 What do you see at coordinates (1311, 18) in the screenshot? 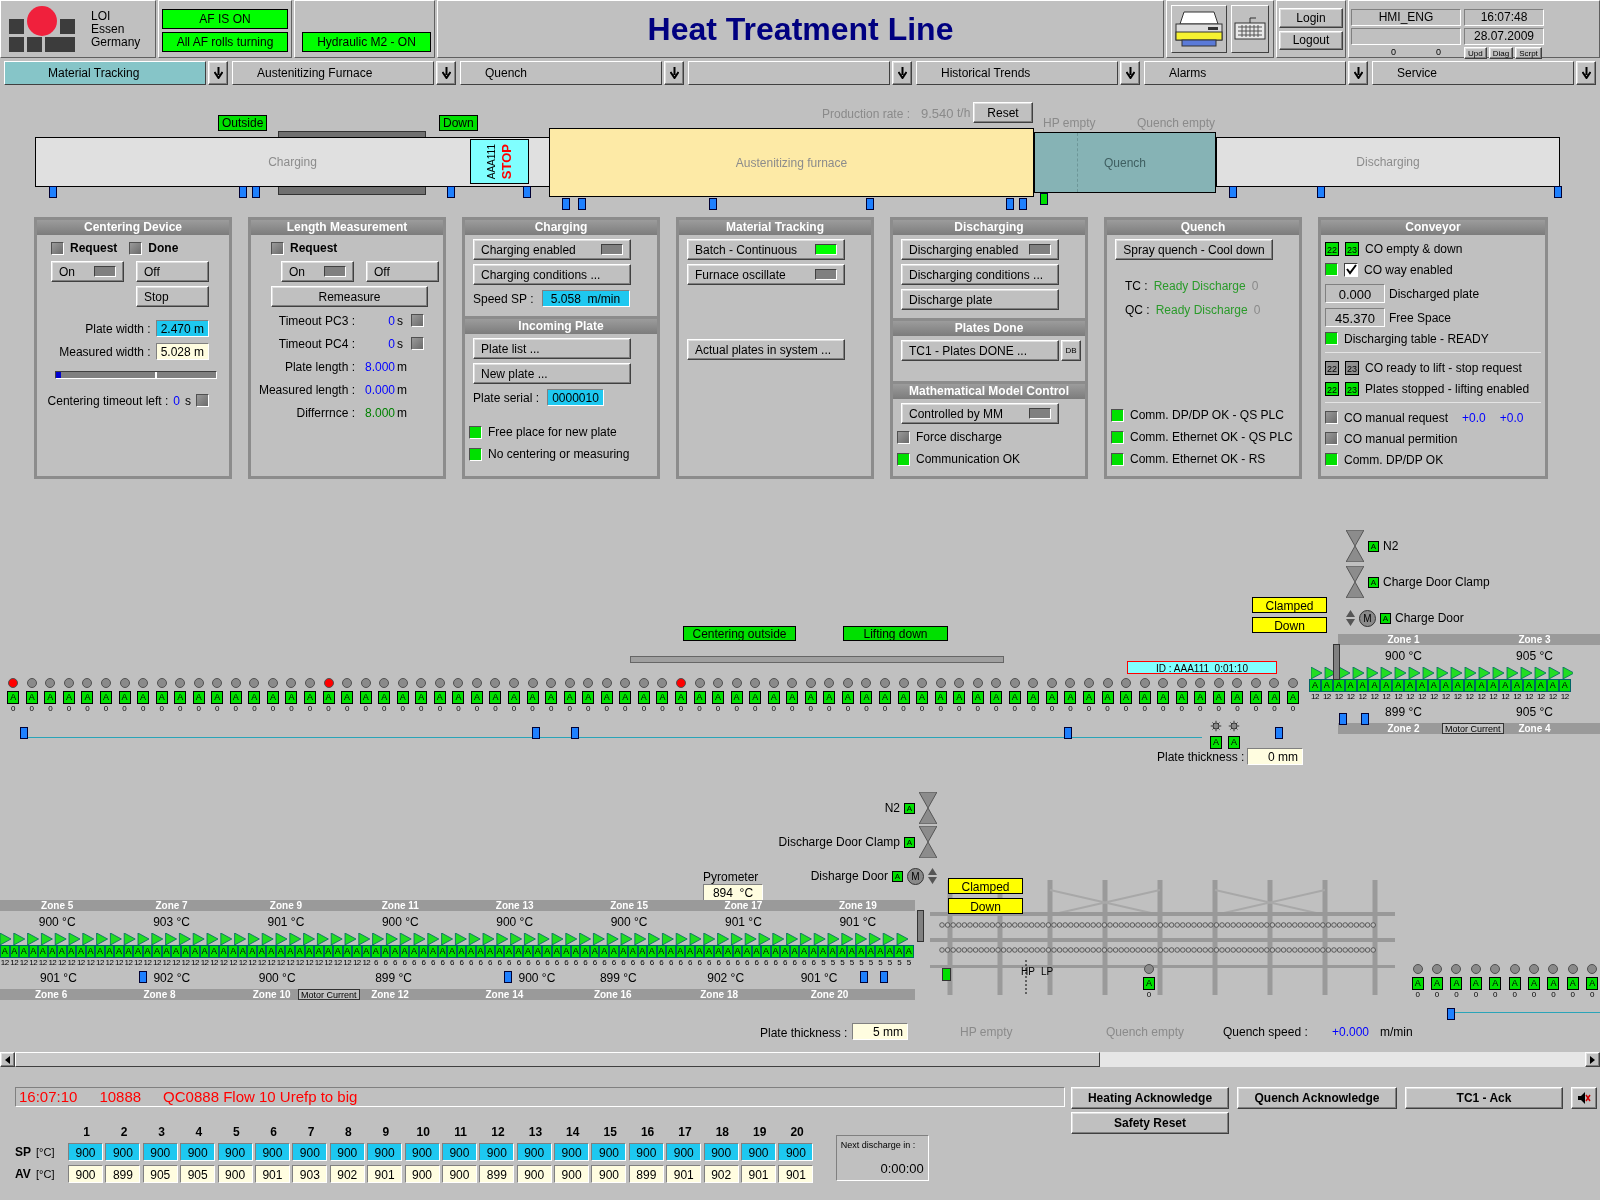
I see `session-button: Login` at bounding box center [1311, 18].